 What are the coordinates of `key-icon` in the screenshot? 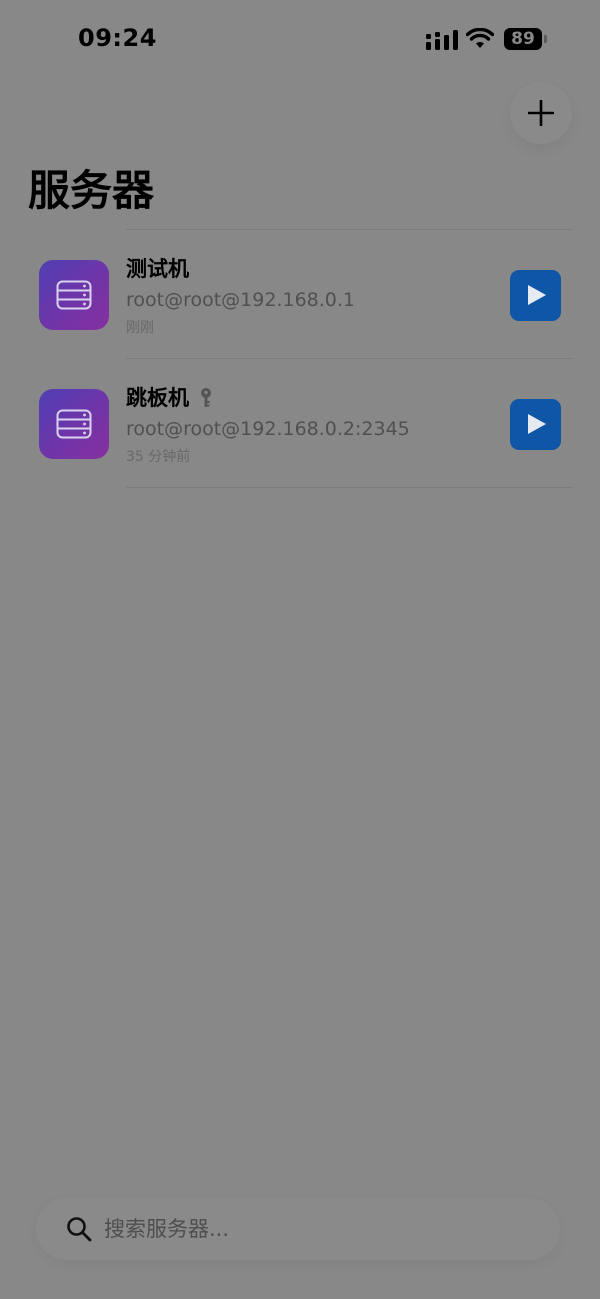 It's located at (206, 397).